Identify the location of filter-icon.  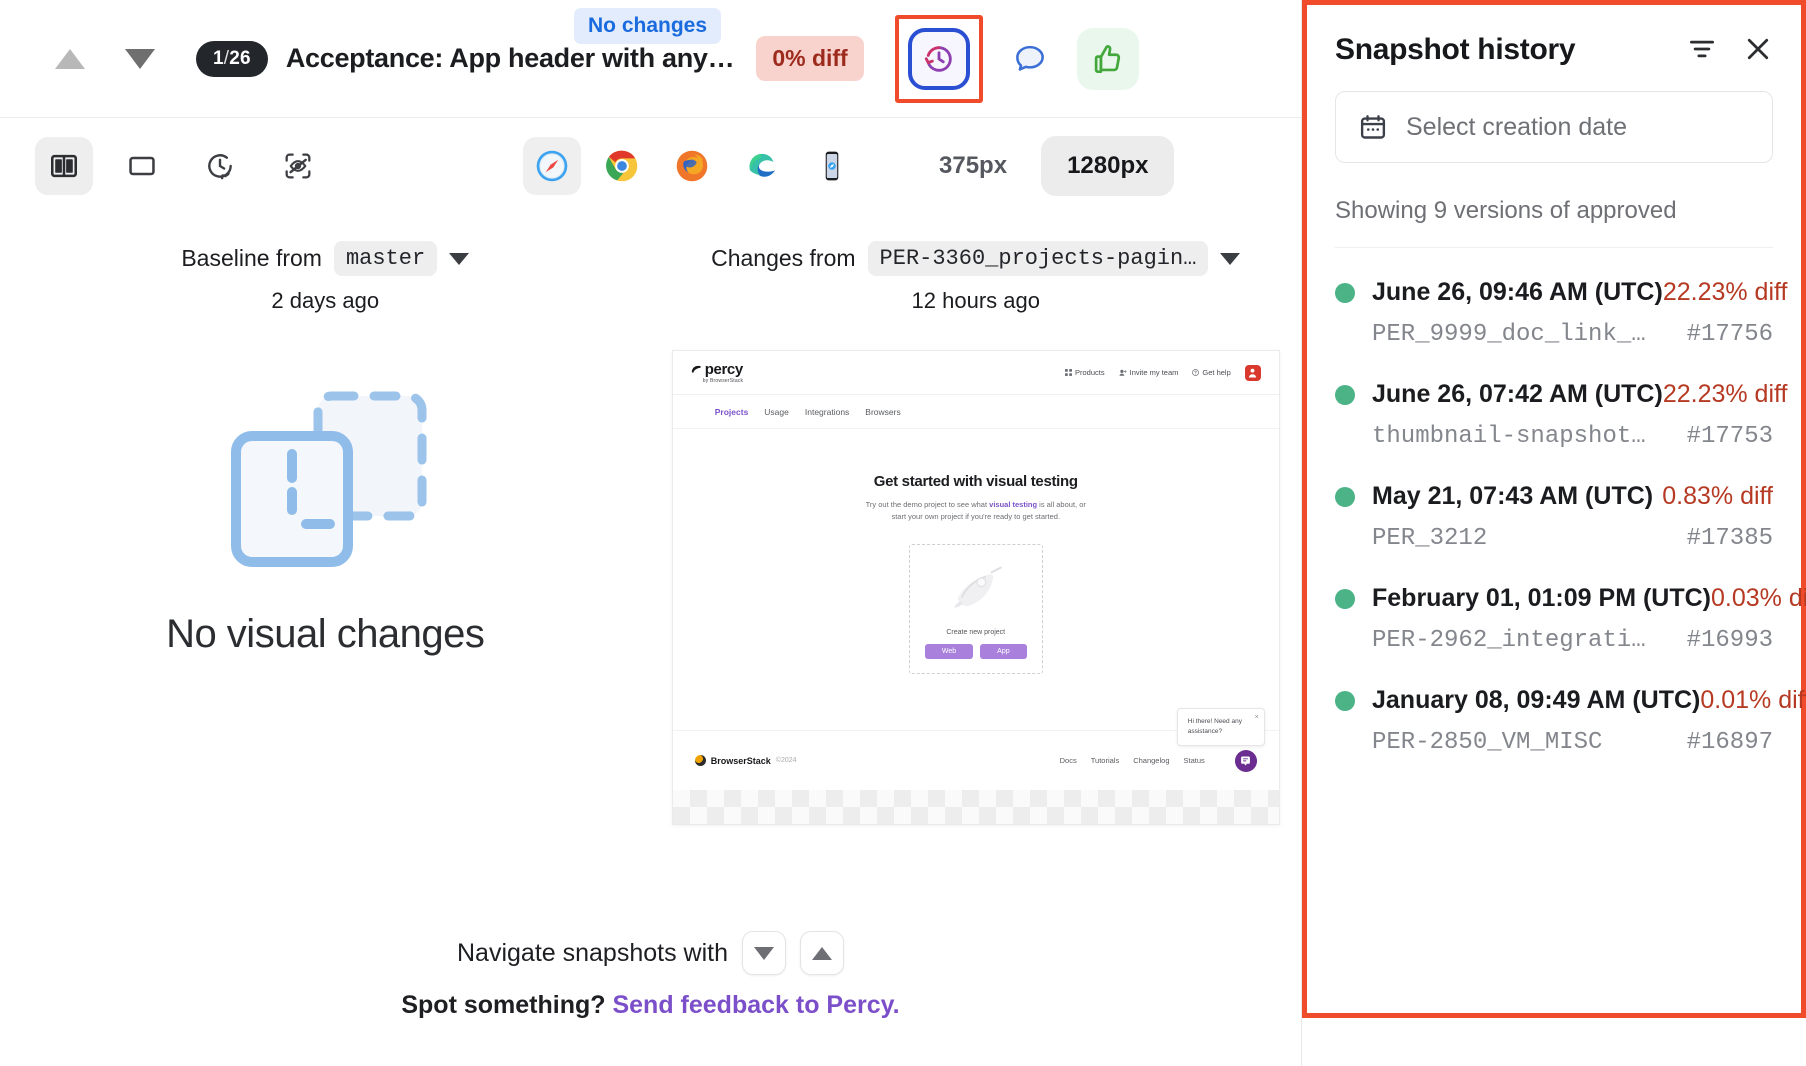
(1702, 48).